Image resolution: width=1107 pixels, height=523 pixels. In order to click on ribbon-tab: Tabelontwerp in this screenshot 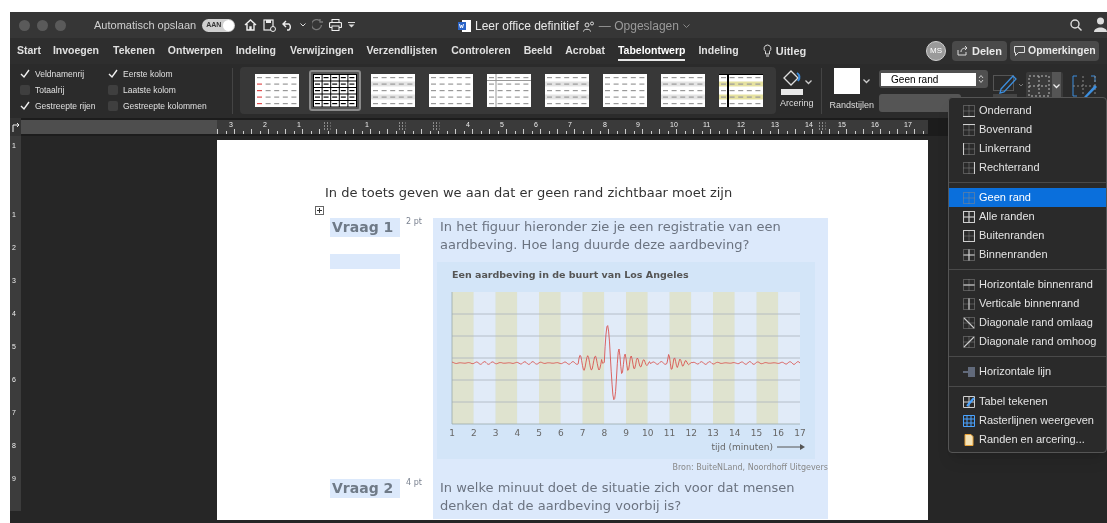, I will do `click(651, 51)`.